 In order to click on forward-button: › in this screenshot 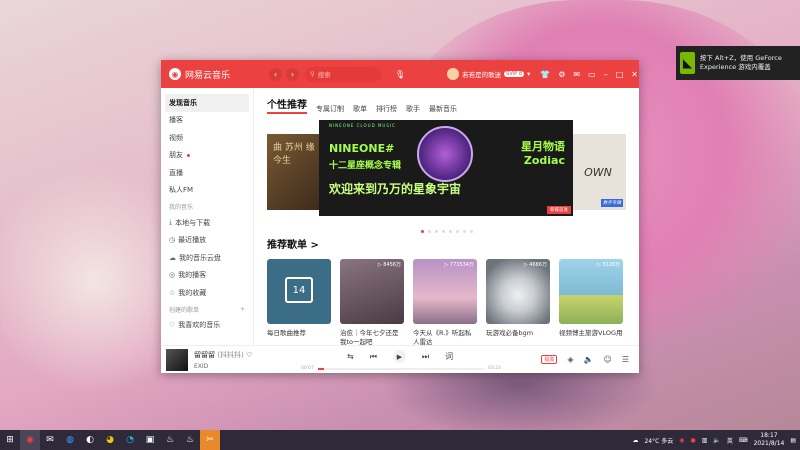, I will do `click(292, 74)`.